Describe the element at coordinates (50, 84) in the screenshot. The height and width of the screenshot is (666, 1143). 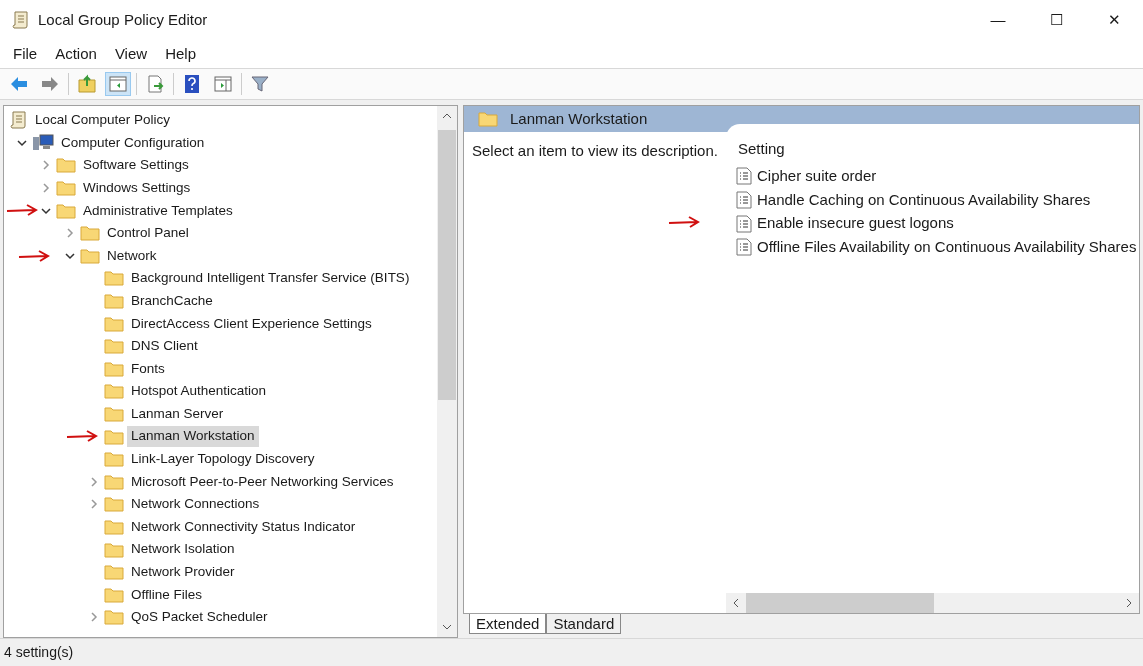
I see `forward-arrow-icon` at that location.